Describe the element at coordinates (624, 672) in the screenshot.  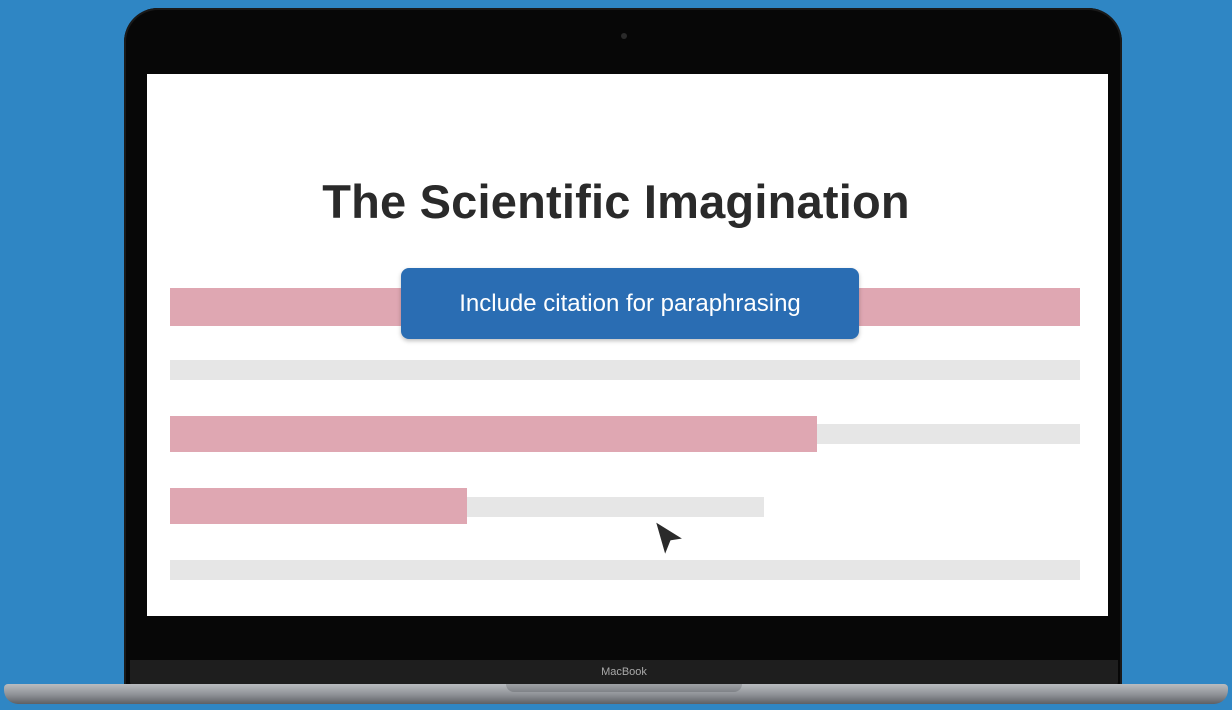
I see `brand-label: MacBook` at that location.